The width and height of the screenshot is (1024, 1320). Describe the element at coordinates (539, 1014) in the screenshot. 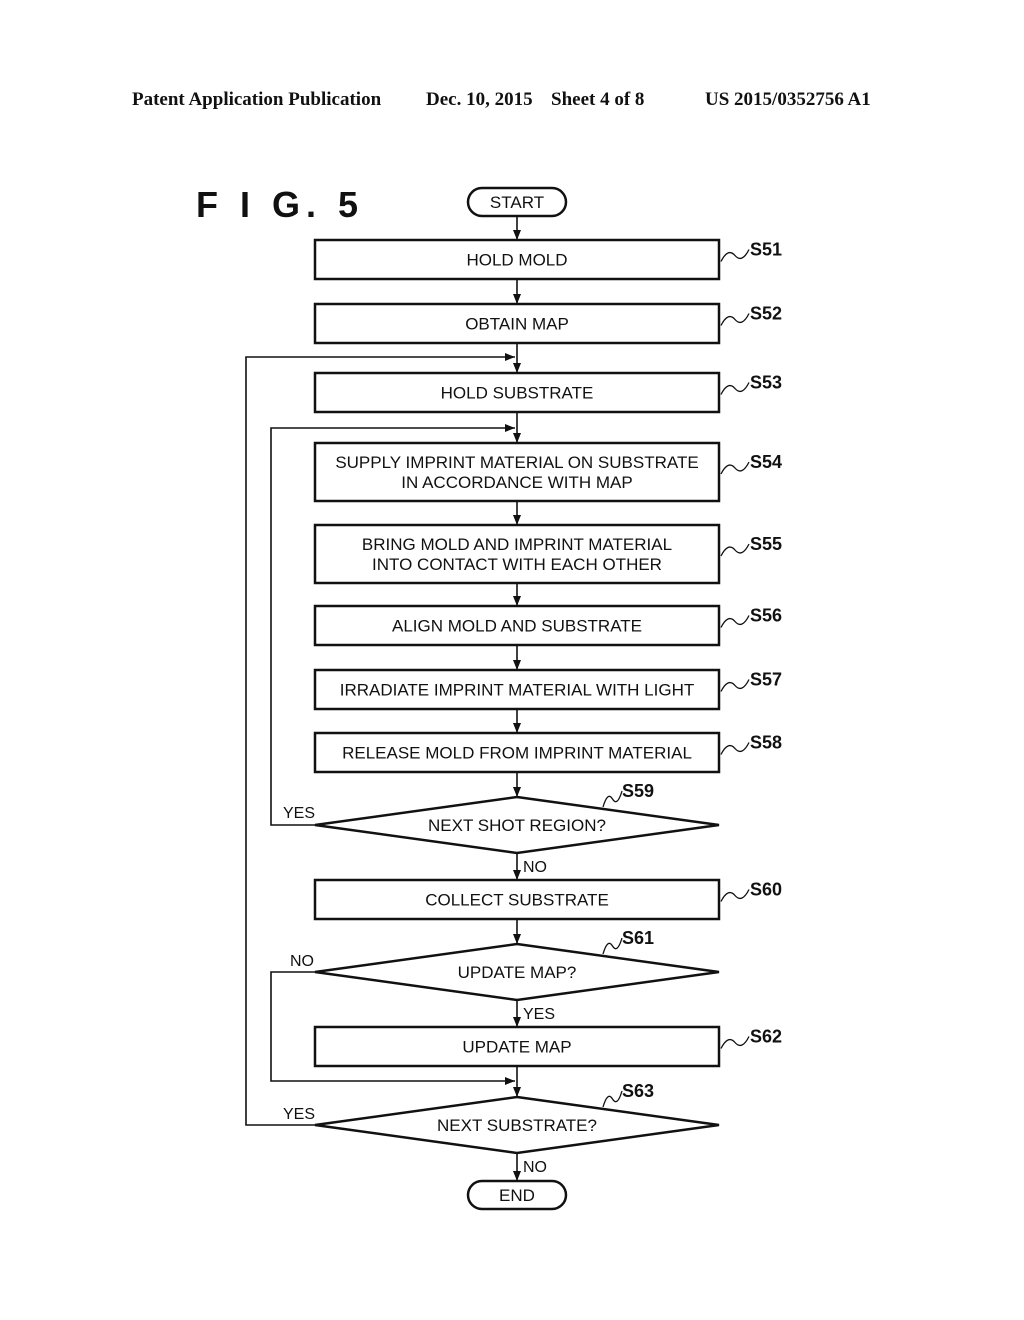

I see `branch-label-yes-s61: YES` at that location.